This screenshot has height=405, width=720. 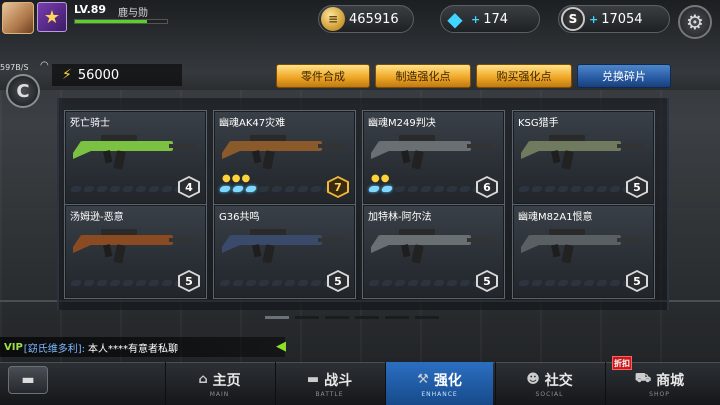 What do you see at coordinates (490, 19) in the screenshot?
I see `diamond-counter: ◆ + 174` at bounding box center [490, 19].